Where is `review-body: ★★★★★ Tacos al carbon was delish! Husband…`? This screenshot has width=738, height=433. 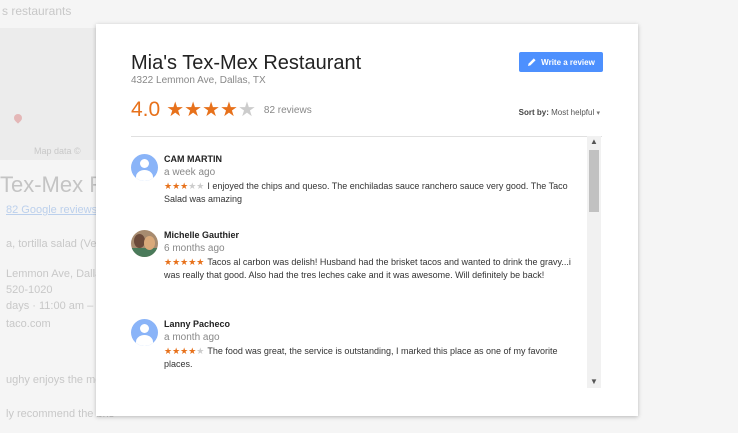
review-body: ★★★★★ Tacos al carbon was delish! Husband… is located at coordinates (367, 269).